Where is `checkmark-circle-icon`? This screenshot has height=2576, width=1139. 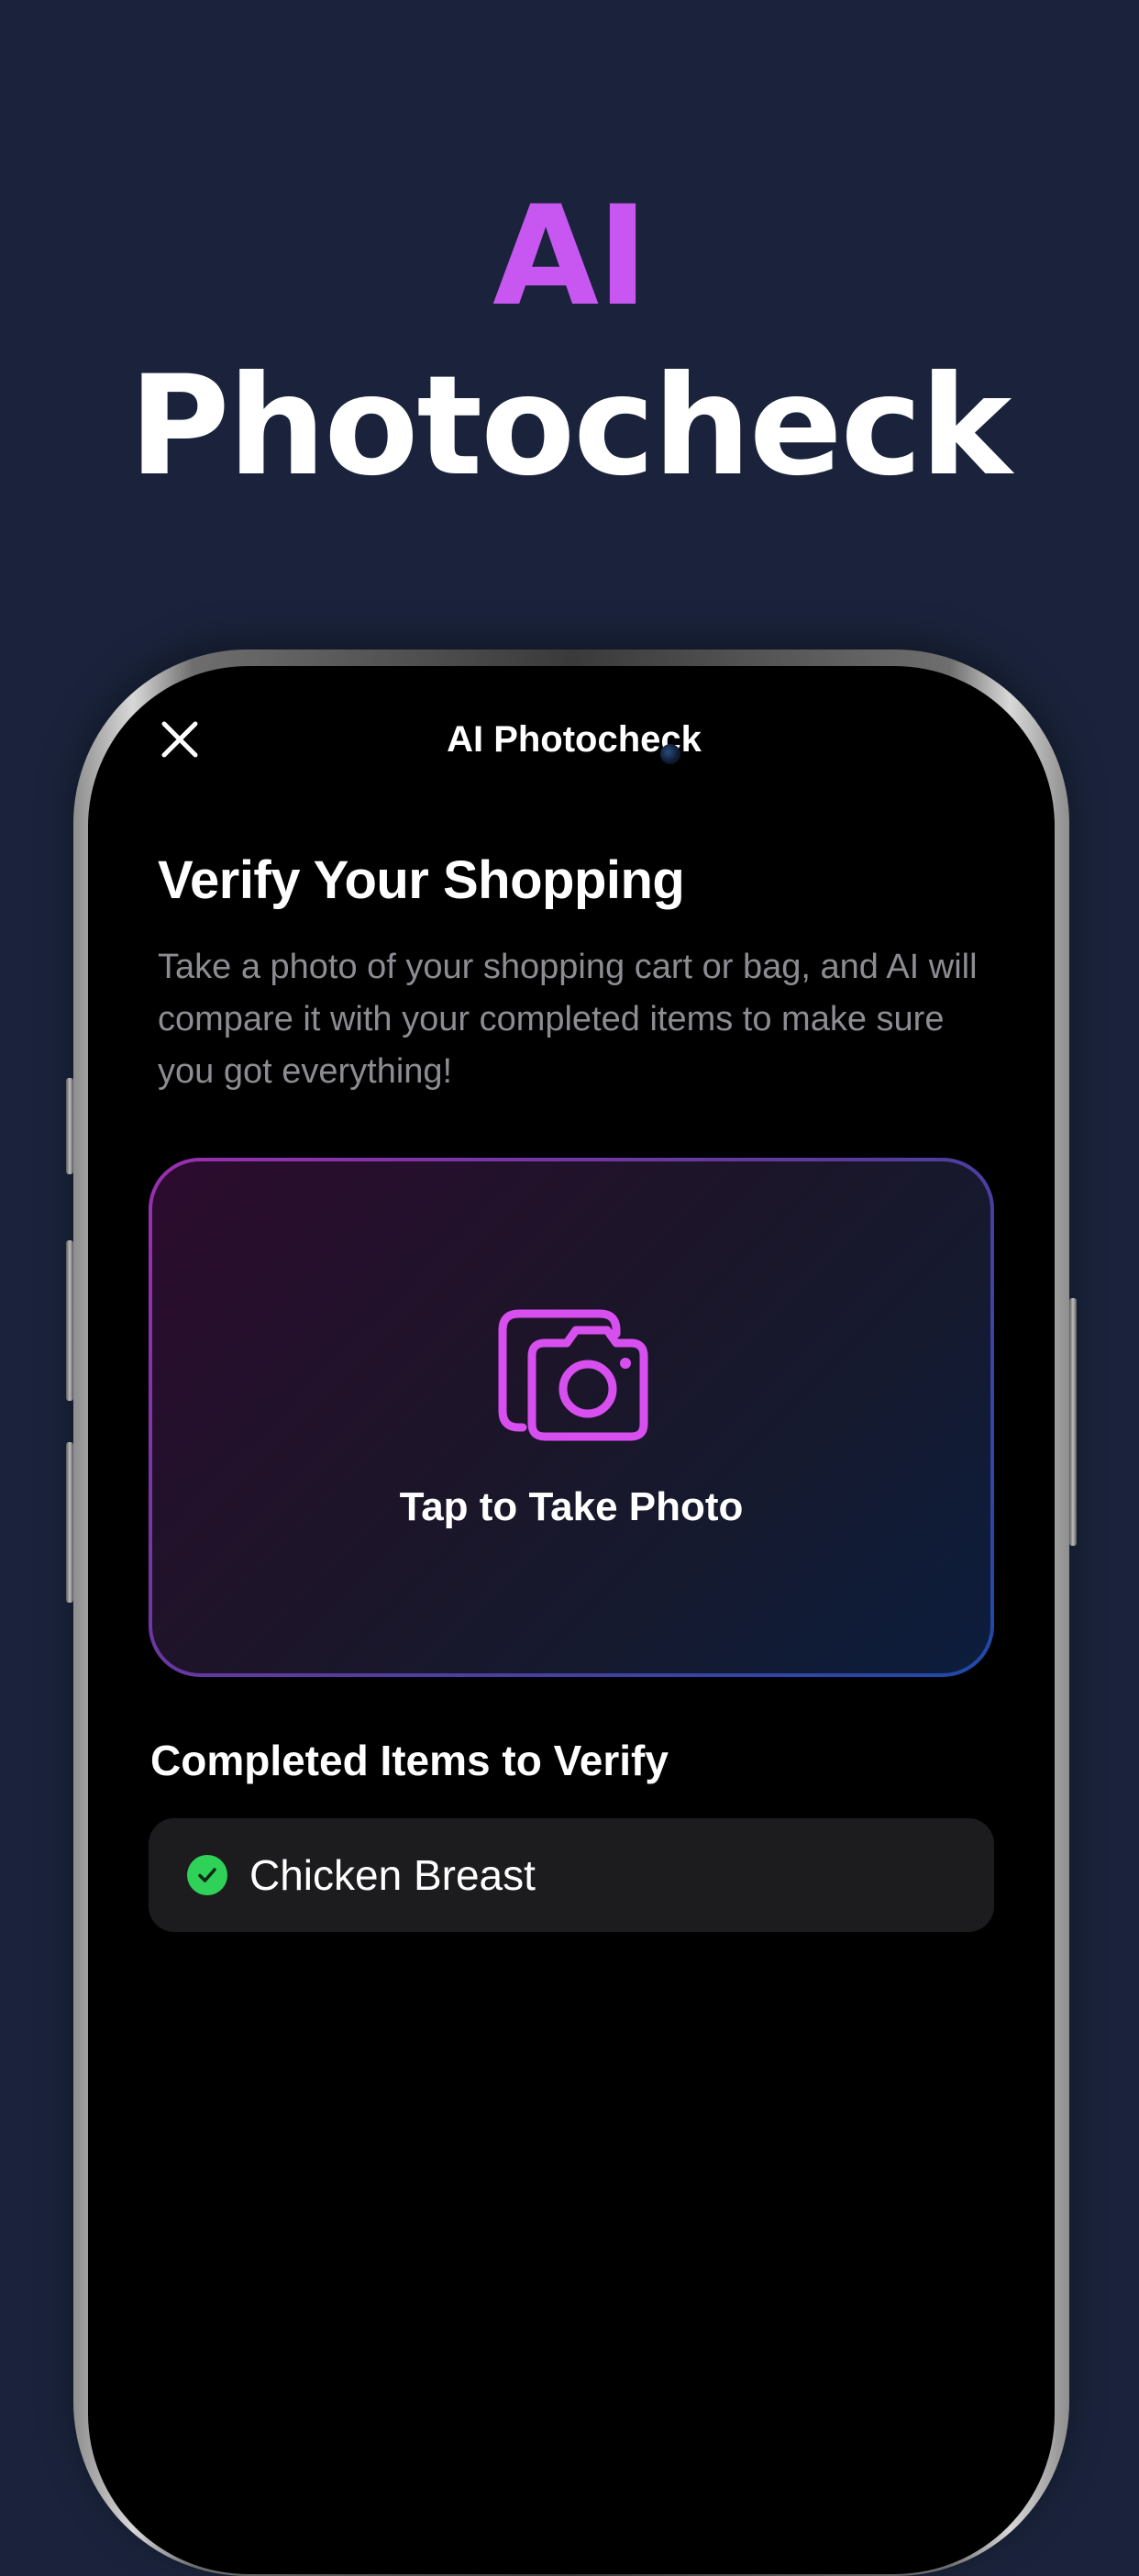
checkmark-circle-icon is located at coordinates (207, 1875).